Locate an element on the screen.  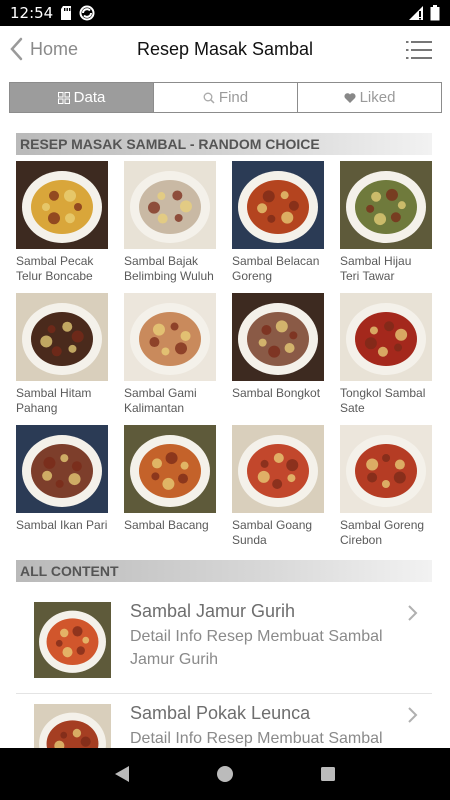
recipe-caption: Sambal Gami Kalimantan is located at coordinates (160, 400).